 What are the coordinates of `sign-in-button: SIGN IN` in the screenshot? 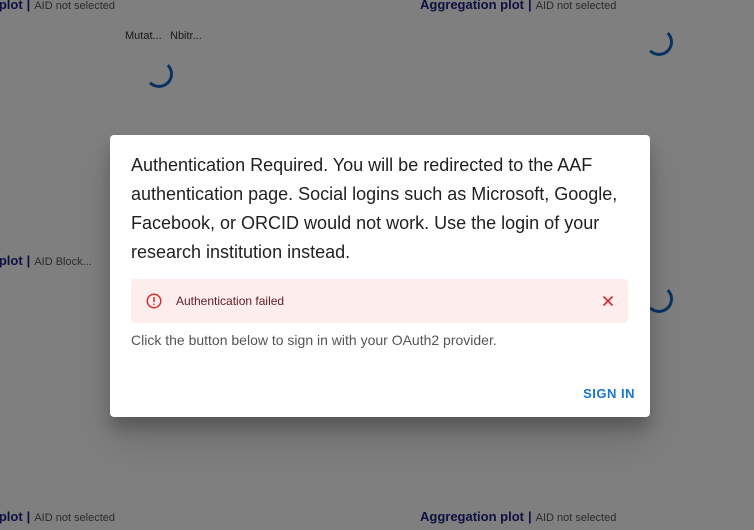 It's located at (609, 393).